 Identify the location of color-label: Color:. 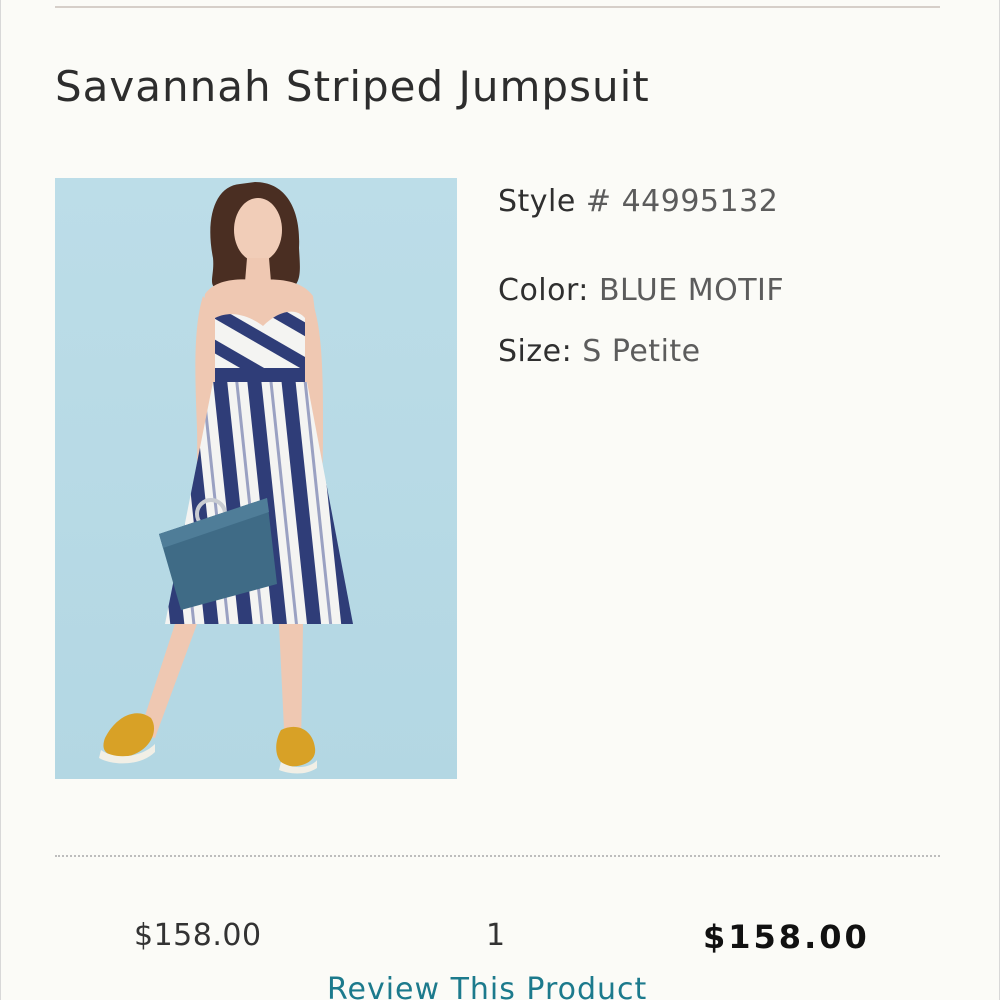
(543, 290).